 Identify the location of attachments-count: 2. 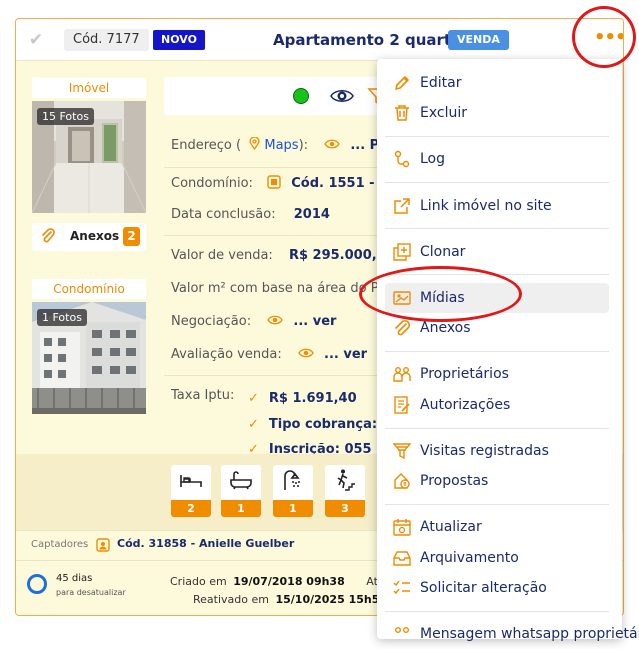
(131, 236).